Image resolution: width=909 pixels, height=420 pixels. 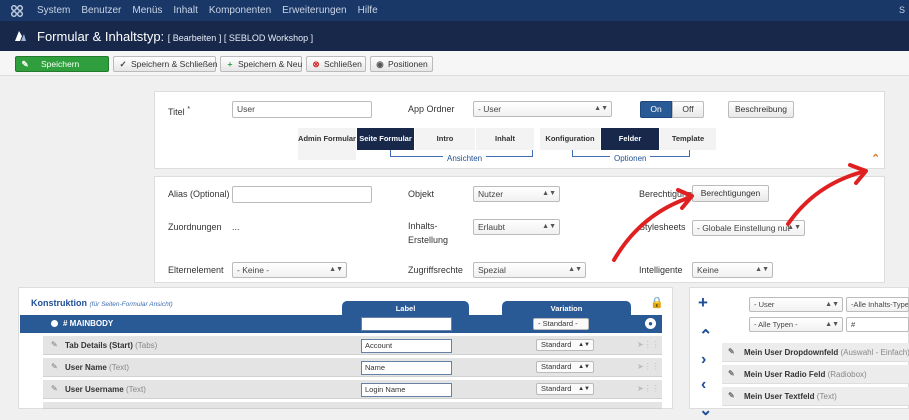 I want to click on field-label-input: Name, so click(x=406, y=368).